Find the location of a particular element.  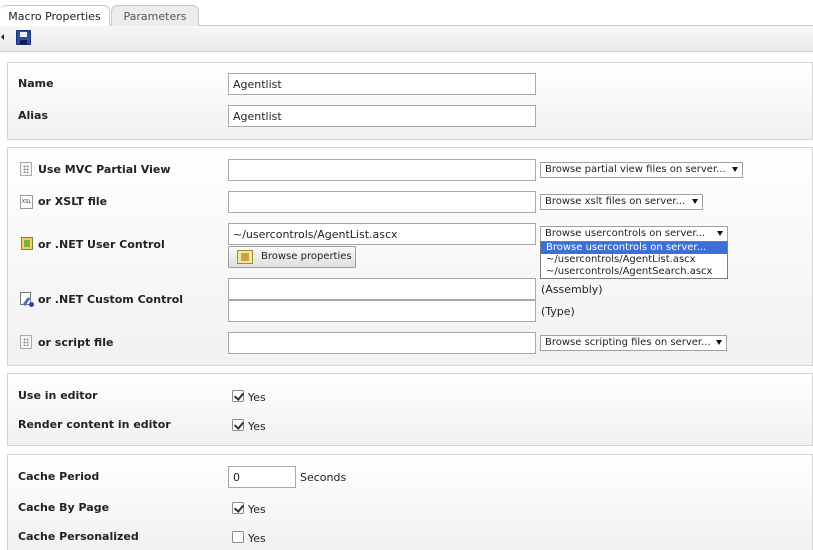

name-label: Name is located at coordinates (36, 83).